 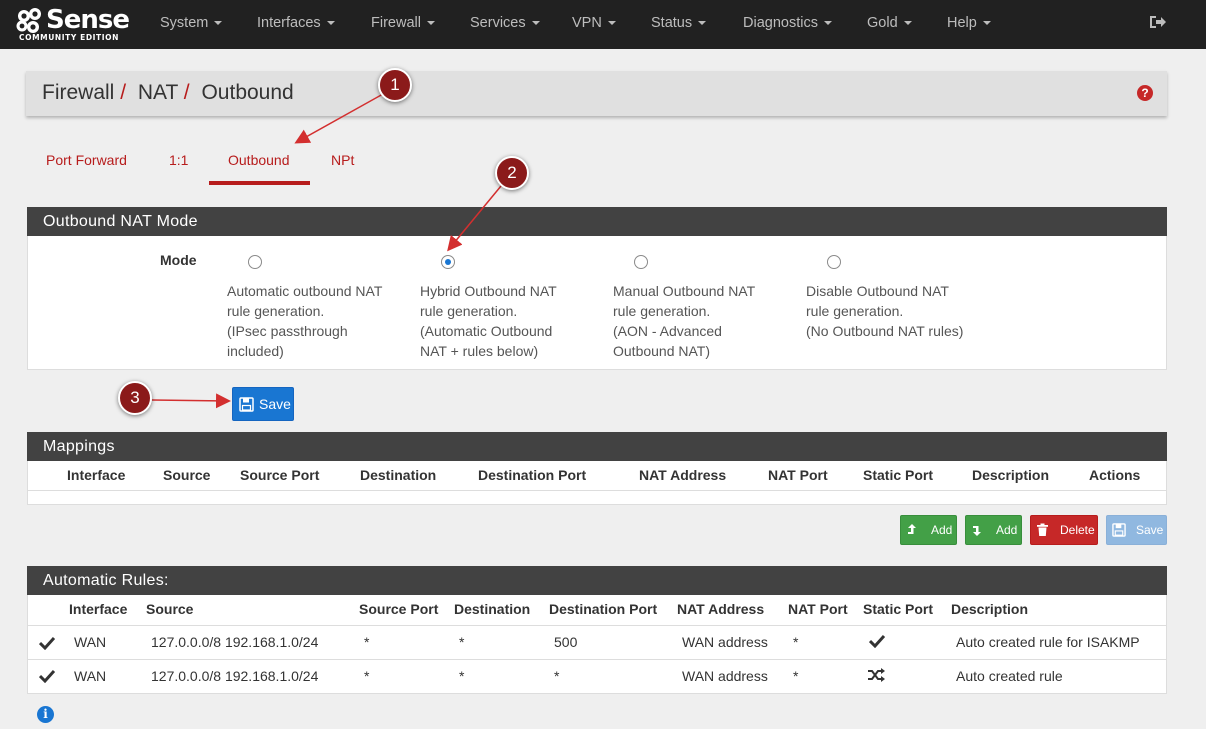 I want to click on annotation-badge-3: 3, so click(x=135, y=398).